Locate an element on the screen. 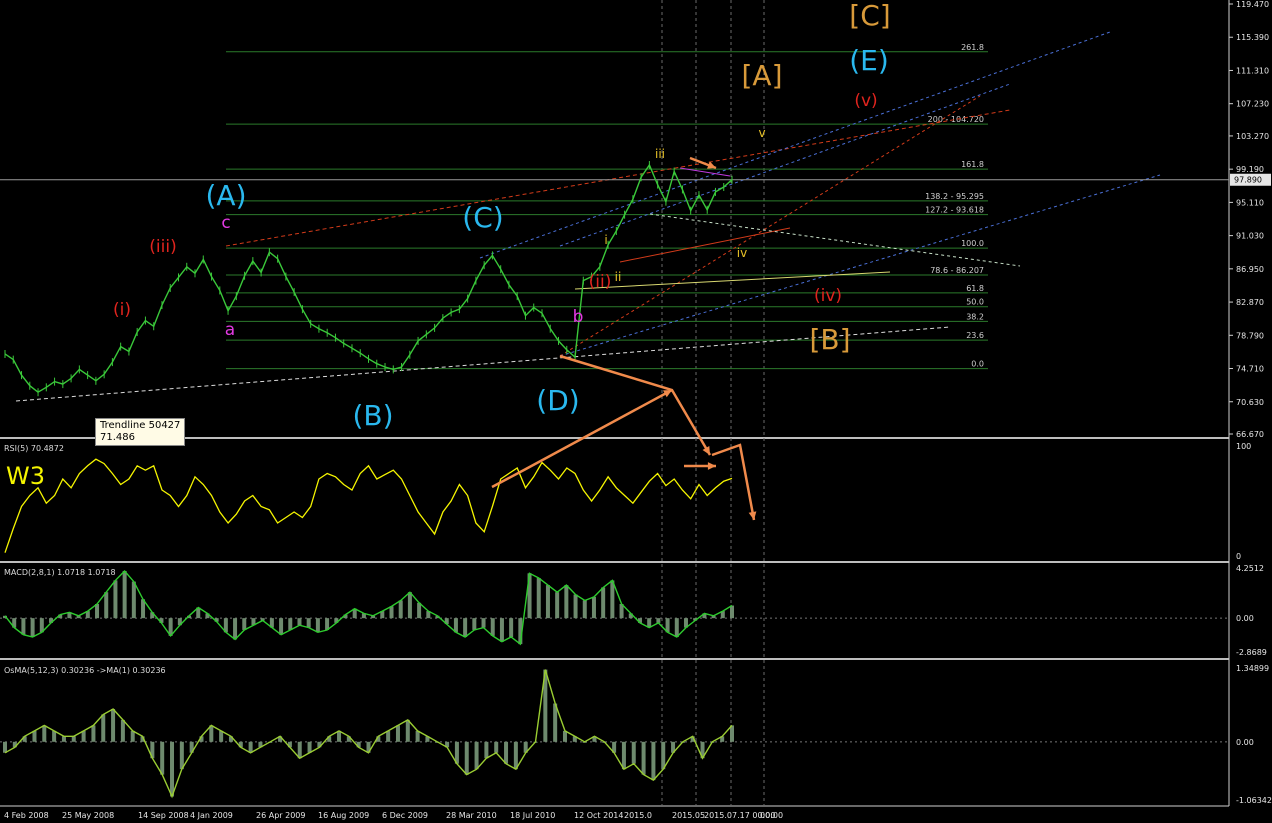  wave-label: ii is located at coordinates (618, 277).